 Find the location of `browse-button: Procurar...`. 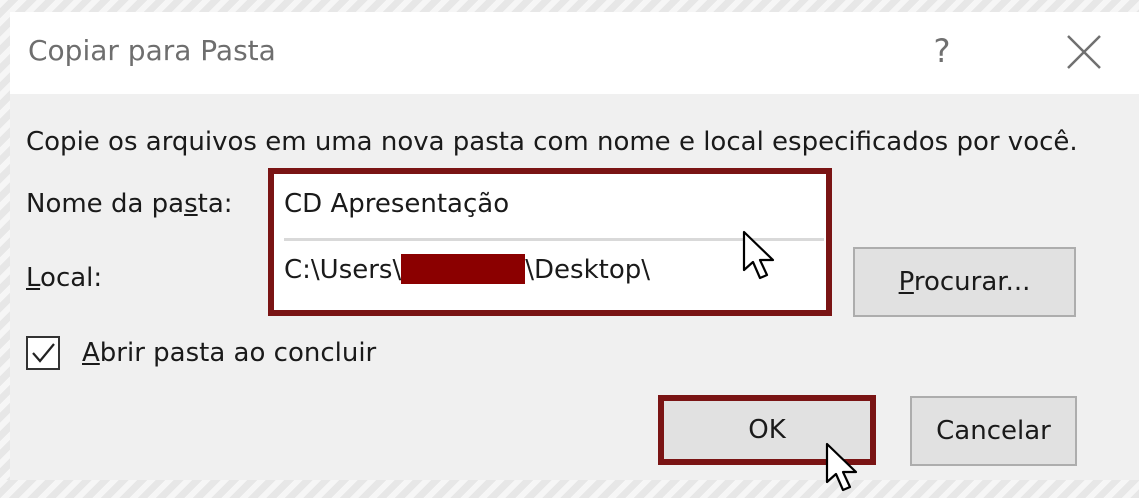

browse-button: Procurar... is located at coordinates (964, 282).